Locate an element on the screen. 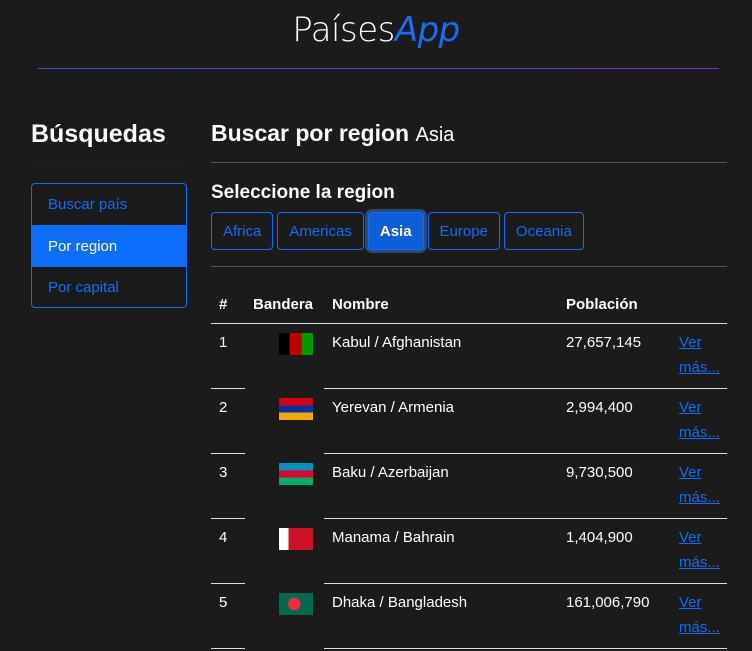 This screenshot has height=651, width=752. sidebar-divider is located at coordinates (108, 165).